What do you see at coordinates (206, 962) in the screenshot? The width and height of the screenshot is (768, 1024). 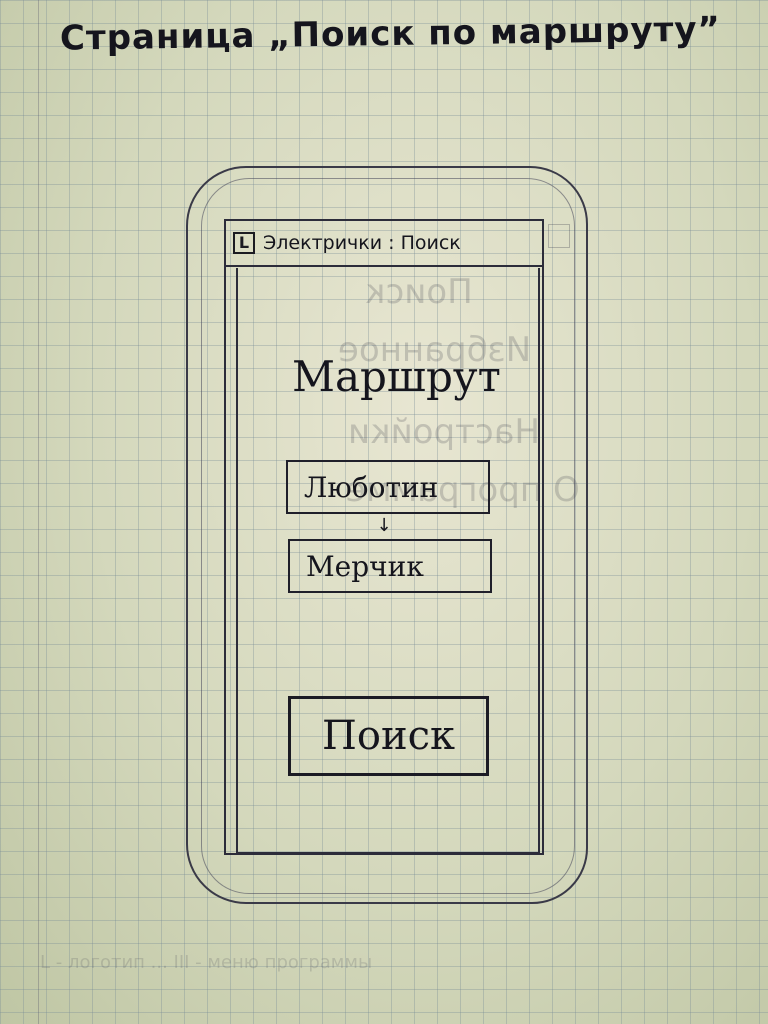 I see `faint-note: L - логотип ... III - меню программы` at bounding box center [206, 962].